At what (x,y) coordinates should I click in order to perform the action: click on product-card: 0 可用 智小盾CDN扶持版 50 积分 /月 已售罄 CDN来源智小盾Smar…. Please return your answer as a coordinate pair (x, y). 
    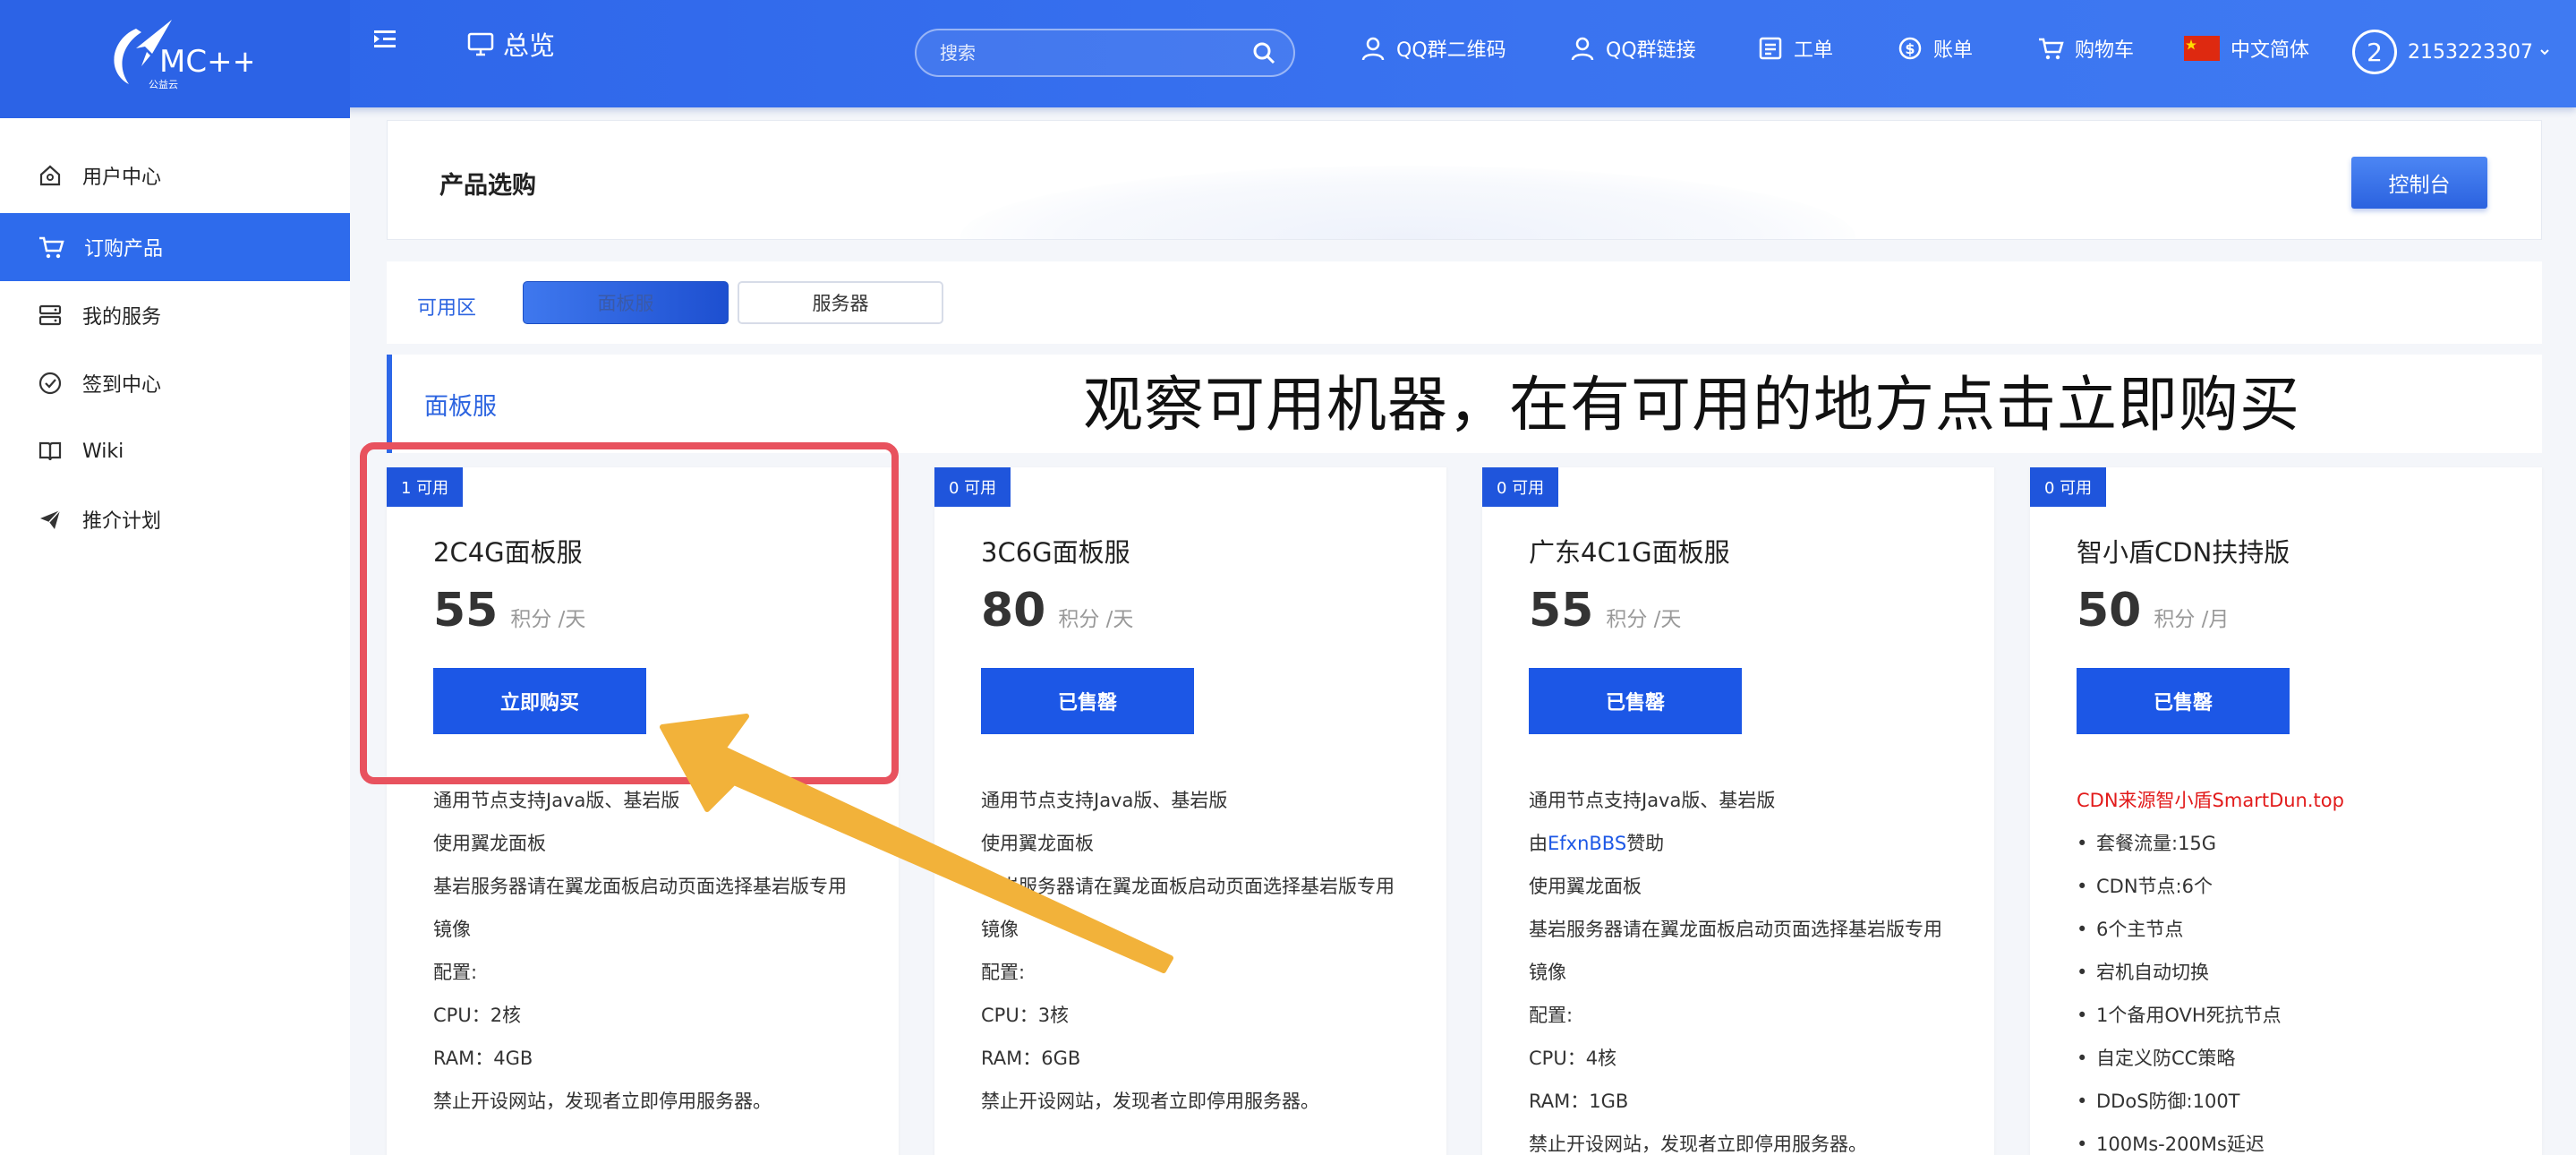
    Looking at the image, I should click on (2286, 811).